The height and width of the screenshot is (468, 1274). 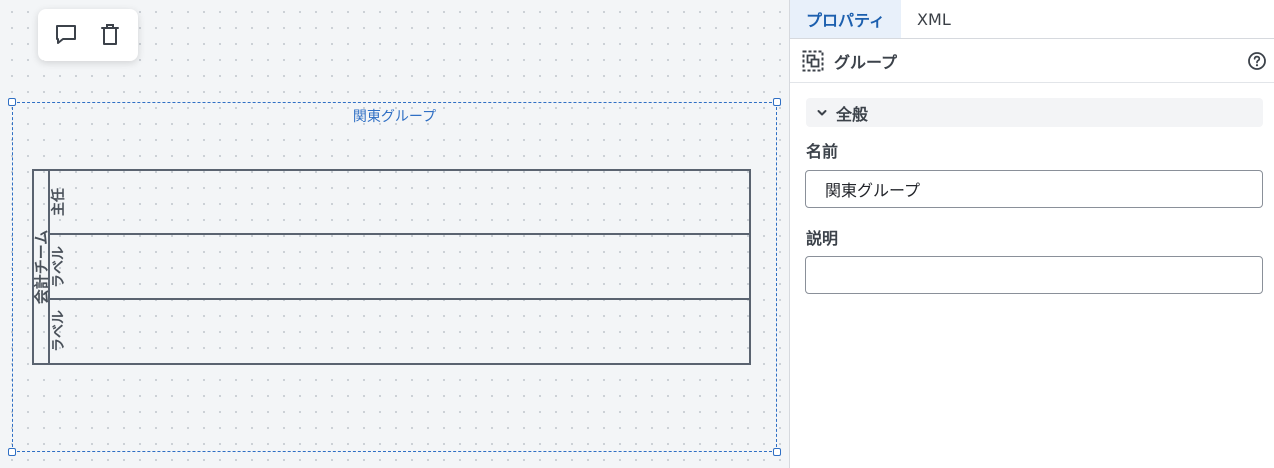 I want to click on group-label: 関東グループ, so click(x=394, y=116).